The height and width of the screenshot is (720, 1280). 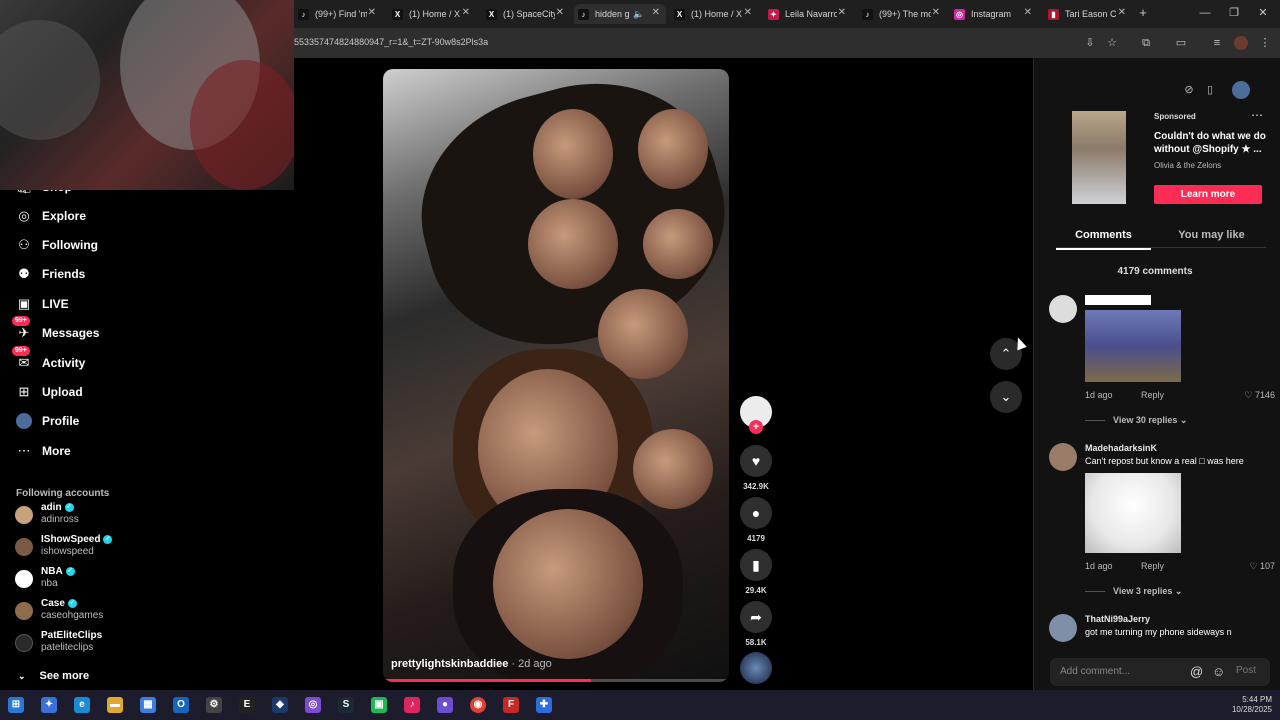 What do you see at coordinates (115, 705) in the screenshot?
I see `file-explorer-icon: ▬` at bounding box center [115, 705].